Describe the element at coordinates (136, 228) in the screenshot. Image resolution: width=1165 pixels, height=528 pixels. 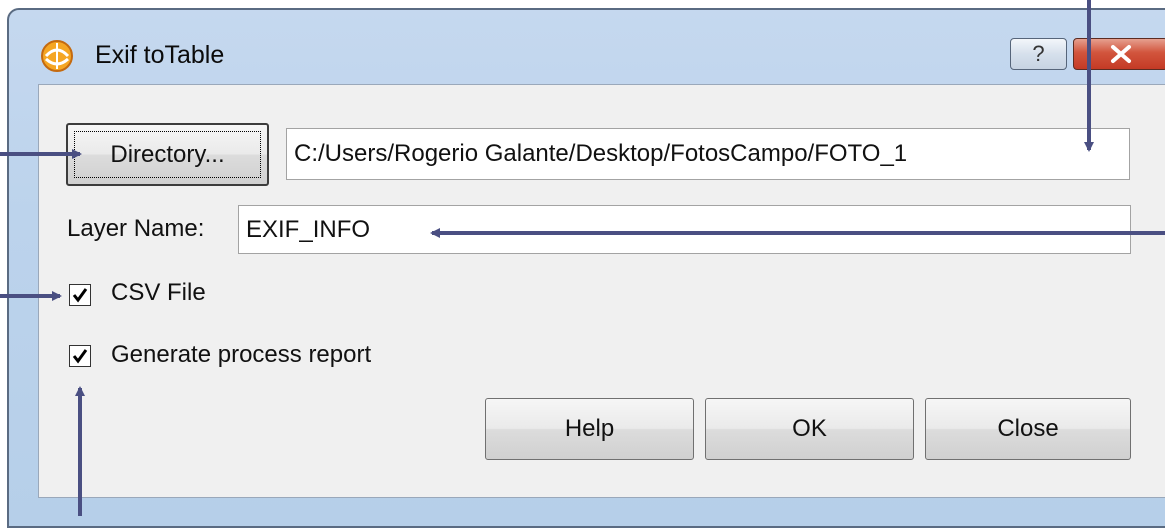
I see `layer-name-label: Layer Name:` at that location.